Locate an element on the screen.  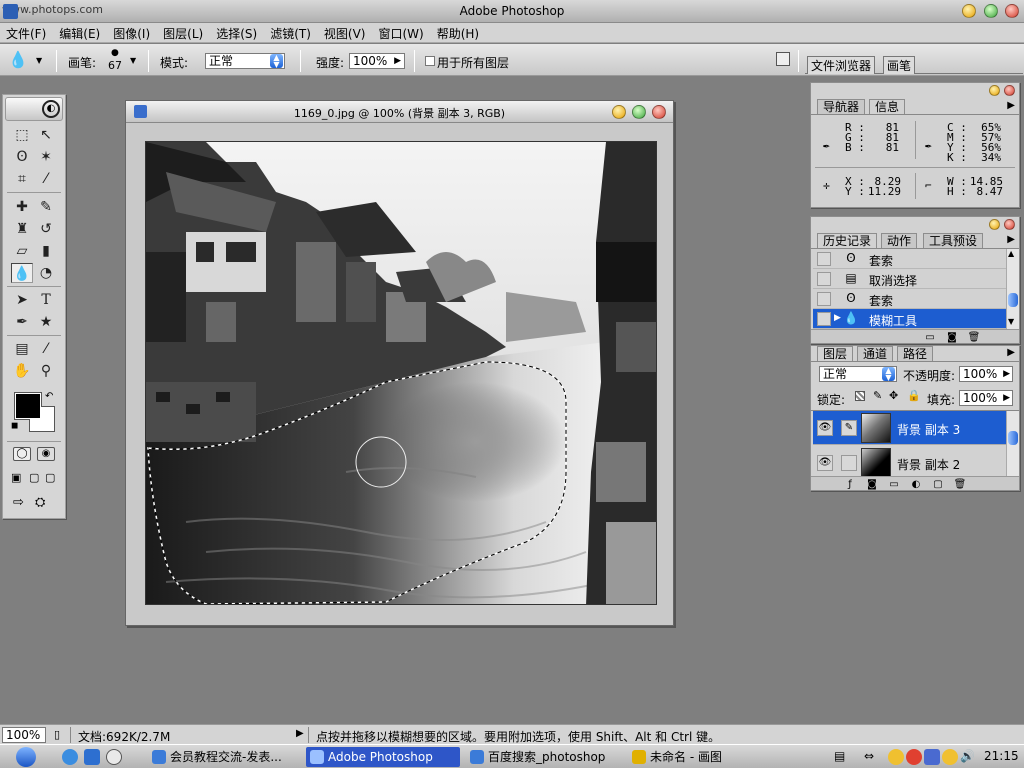
tab-actions: 动作 is located at coordinates (899, 240).